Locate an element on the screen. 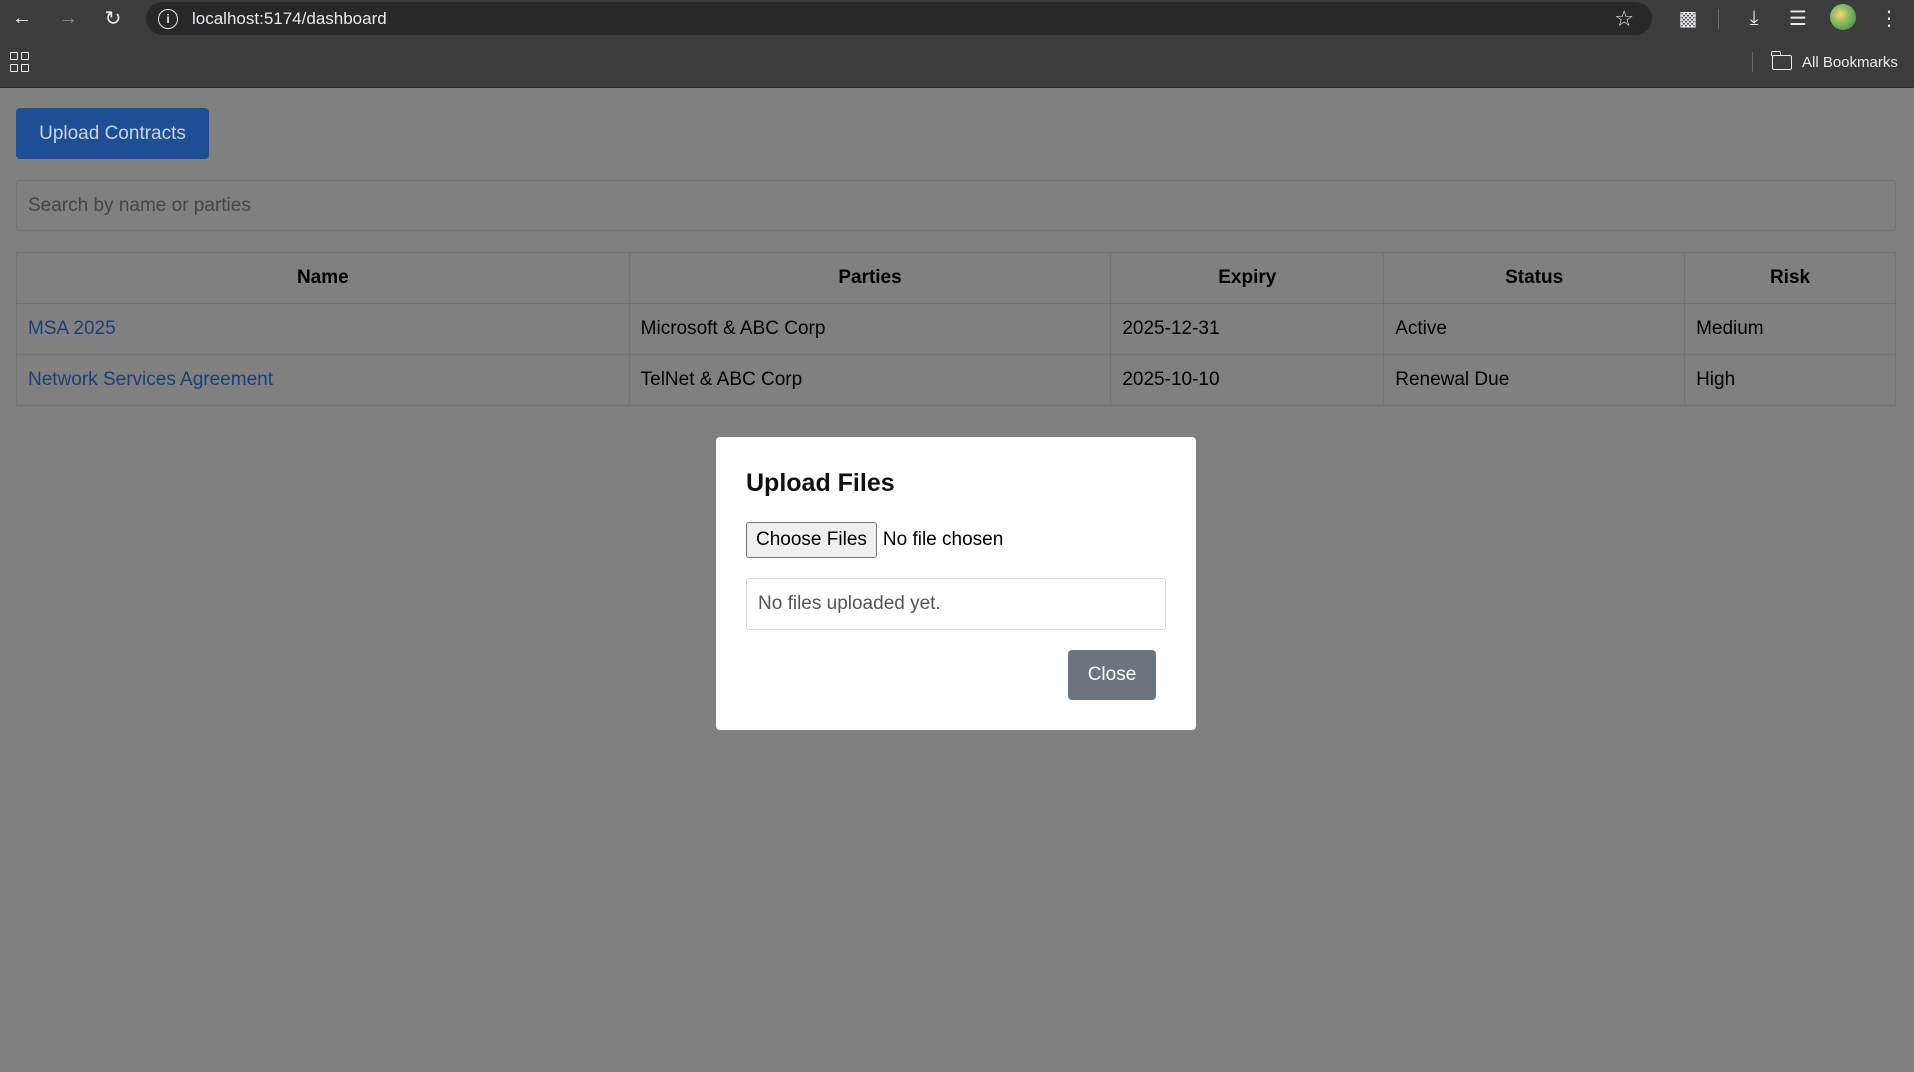  cell-parties: Microsoft & ABC Corp is located at coordinates (870, 329).